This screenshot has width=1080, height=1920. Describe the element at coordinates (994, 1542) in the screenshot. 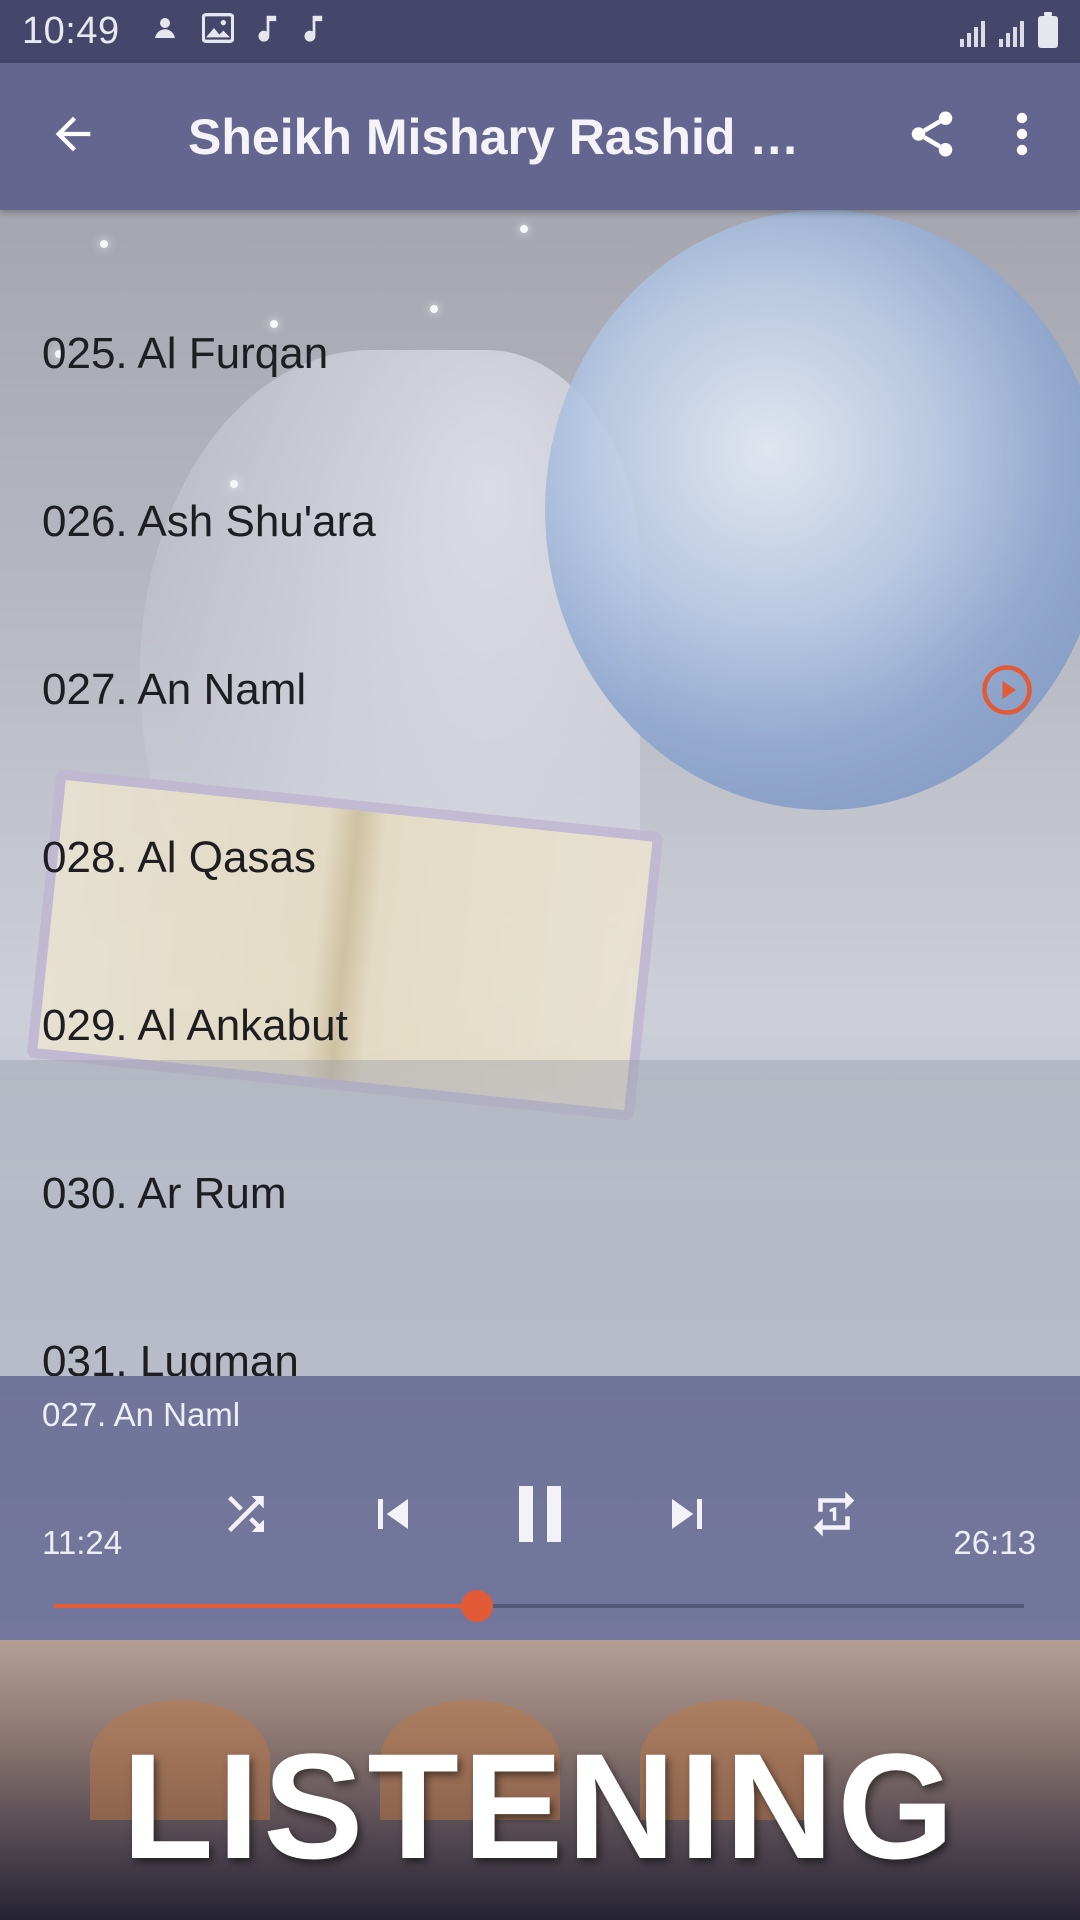

I see `total-time: 26:13` at that location.